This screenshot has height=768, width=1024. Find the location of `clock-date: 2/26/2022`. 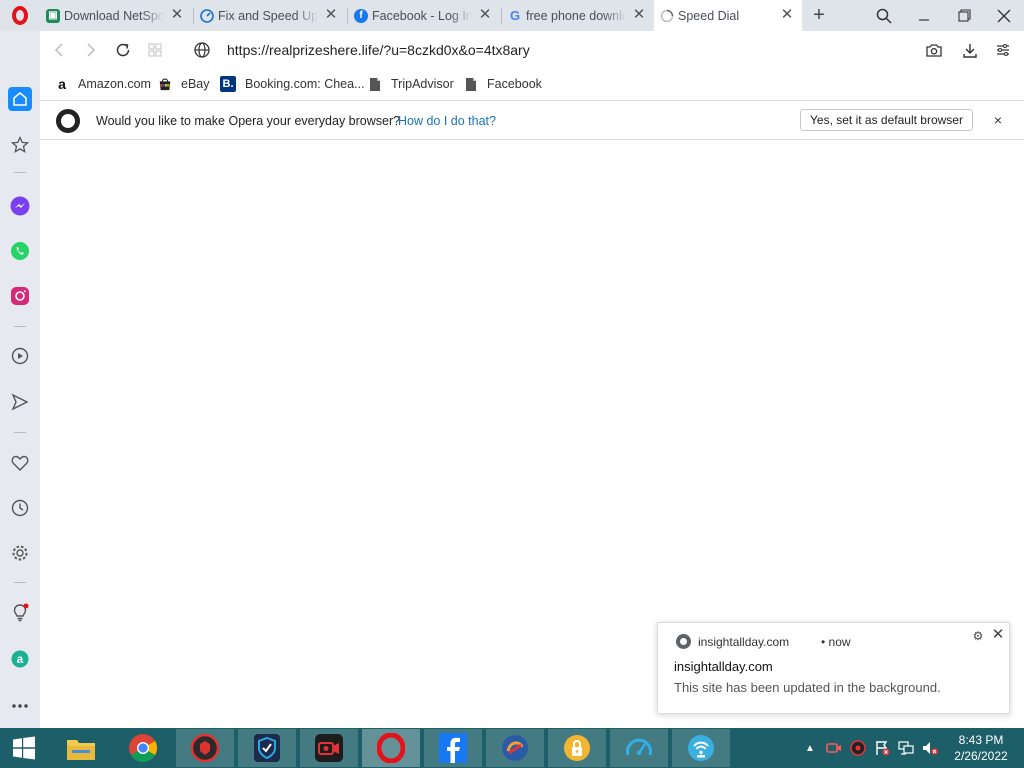

clock-date: 2/26/2022 is located at coordinates (981, 756).